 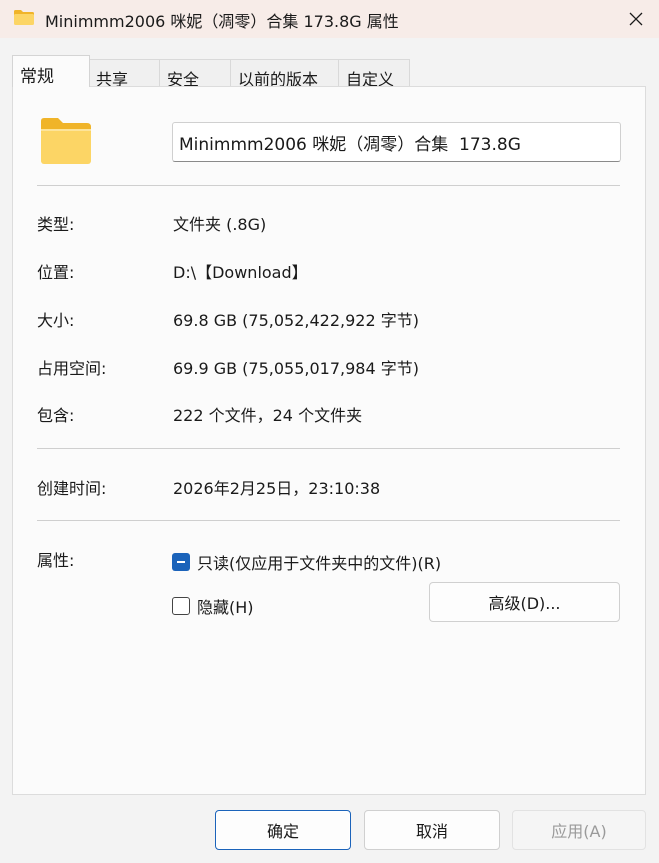 I want to click on checkbox-indeterminate-icon, so click(x=181, y=562).